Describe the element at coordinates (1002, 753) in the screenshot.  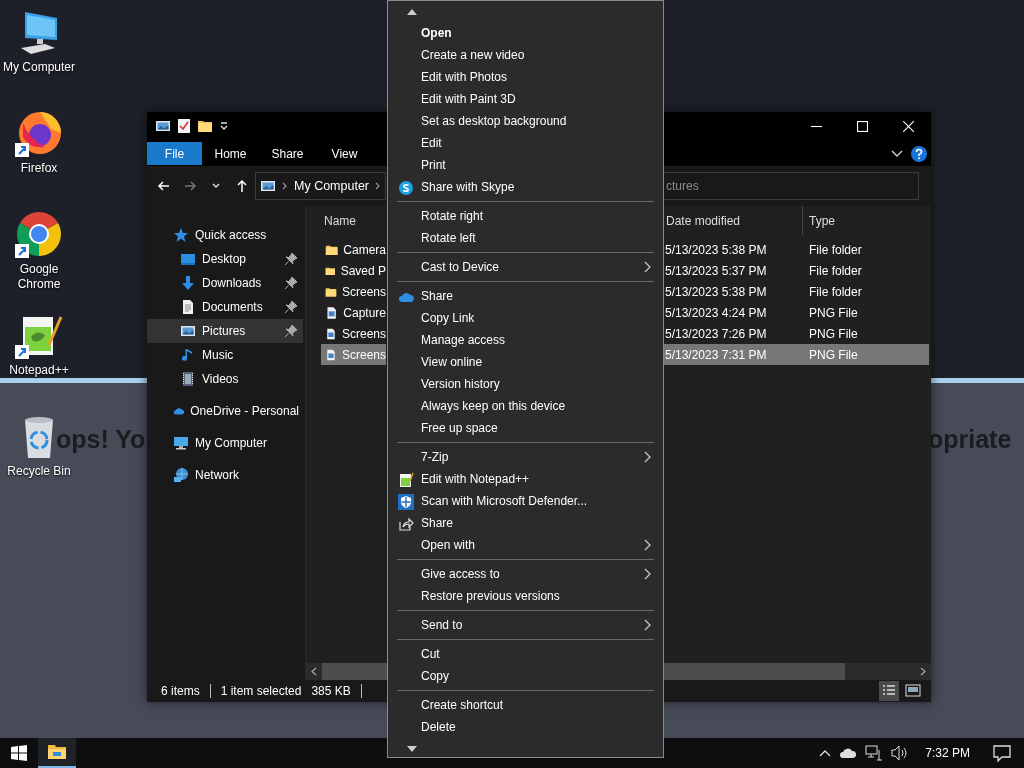
I see `notification-icon` at that location.